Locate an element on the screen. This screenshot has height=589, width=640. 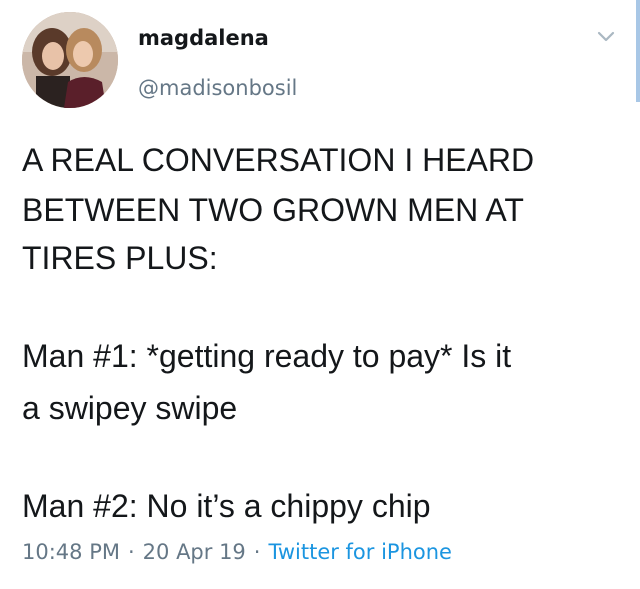
tweet-source-link: Twitter for iPhone is located at coordinates (360, 552).